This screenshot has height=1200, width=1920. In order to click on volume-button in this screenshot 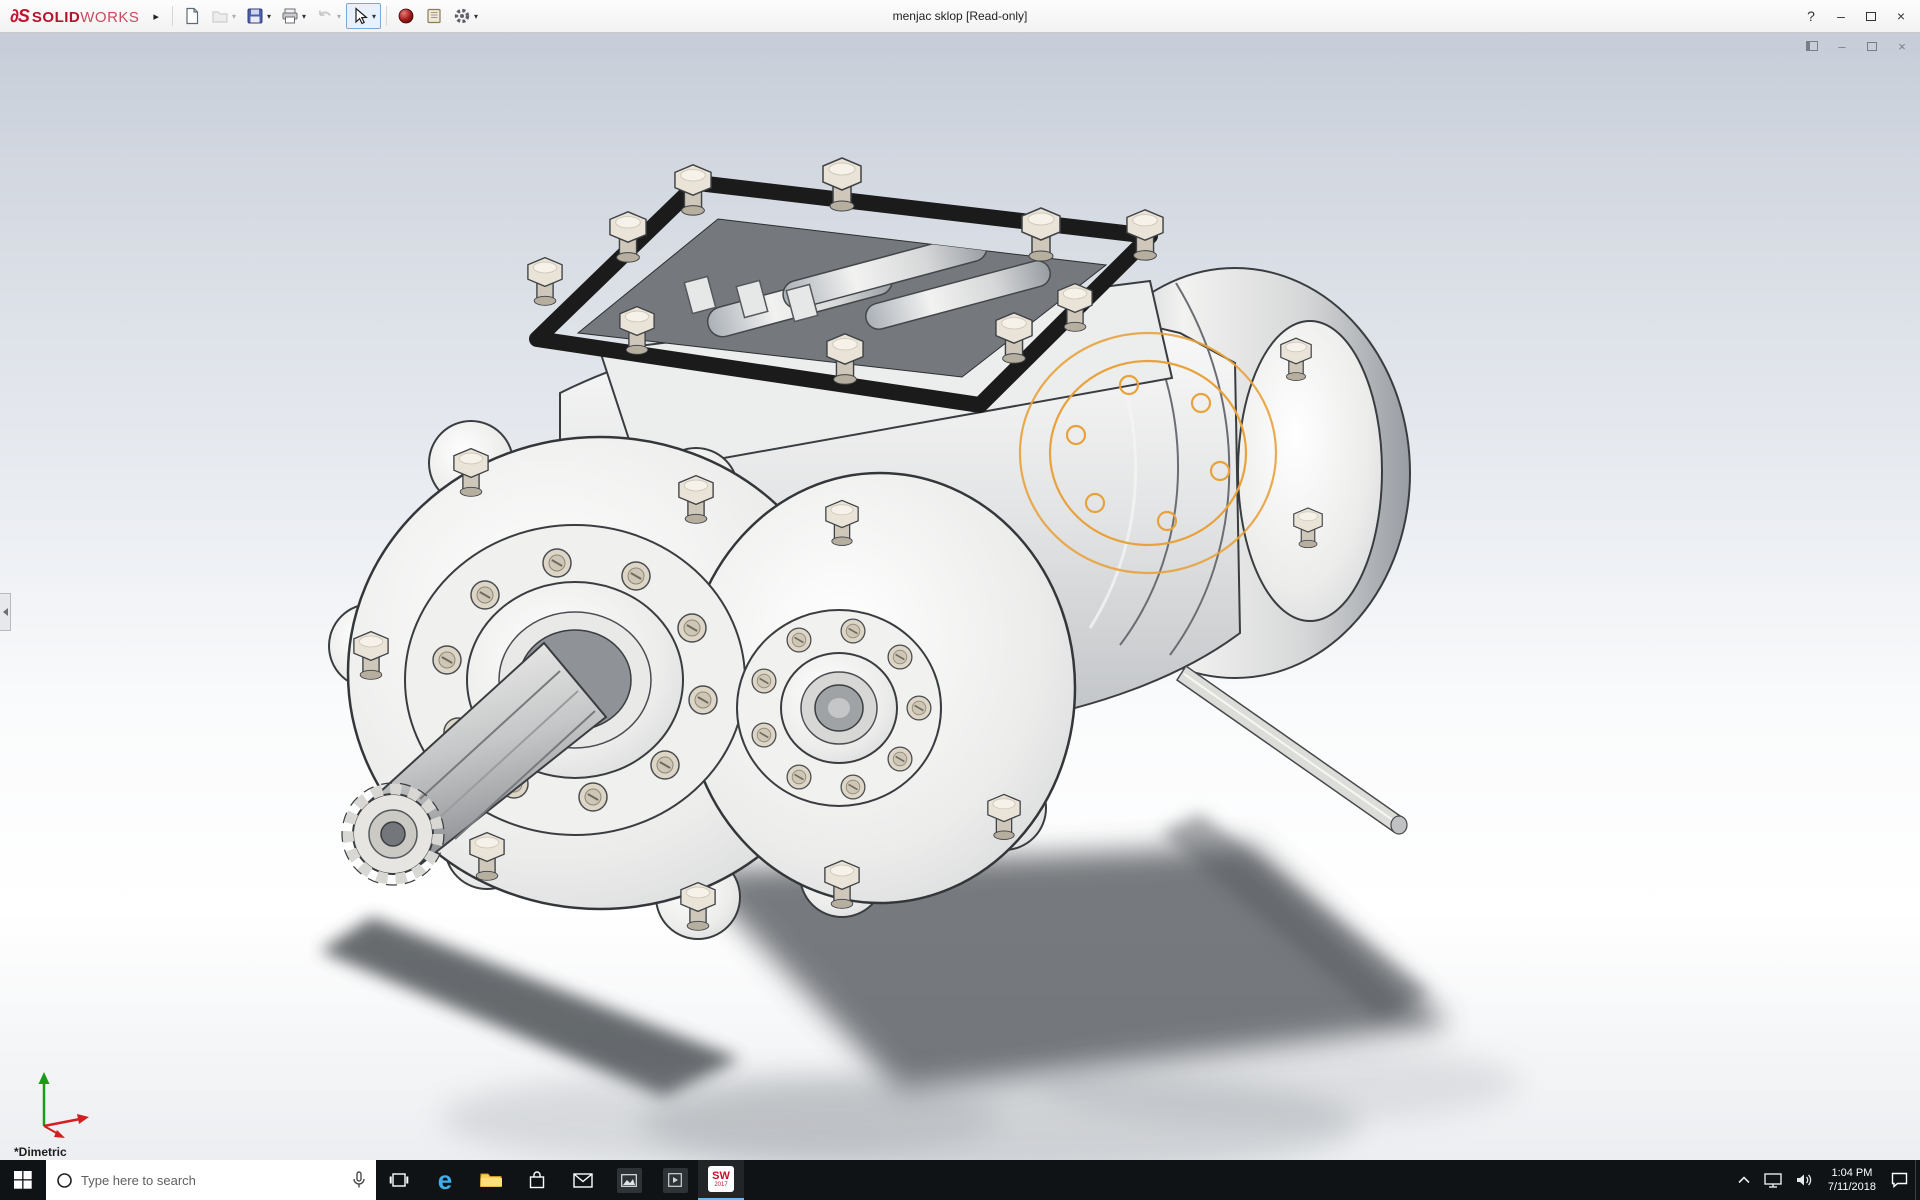, I will do `click(1804, 1180)`.